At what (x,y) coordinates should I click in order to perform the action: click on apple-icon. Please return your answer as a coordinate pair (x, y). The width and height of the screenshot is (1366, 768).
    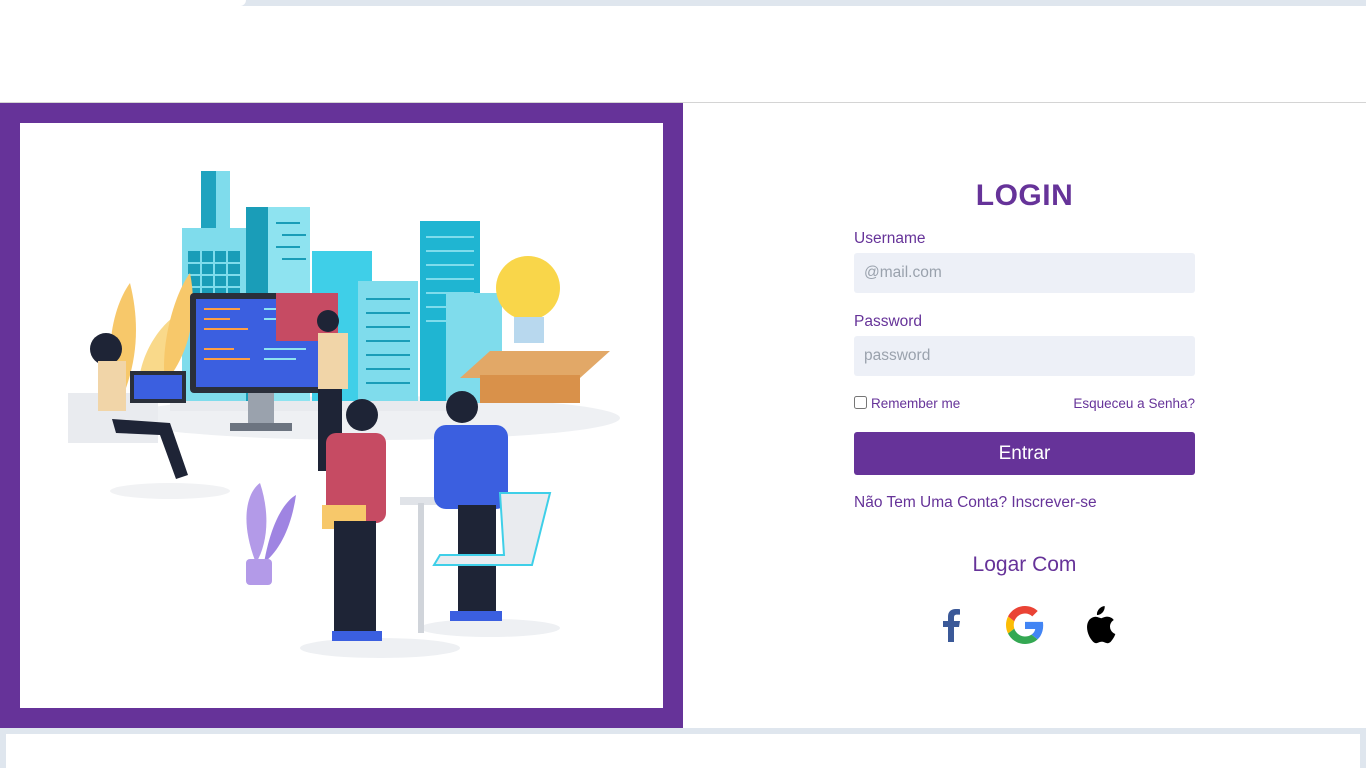
    Looking at the image, I should click on (1101, 625).